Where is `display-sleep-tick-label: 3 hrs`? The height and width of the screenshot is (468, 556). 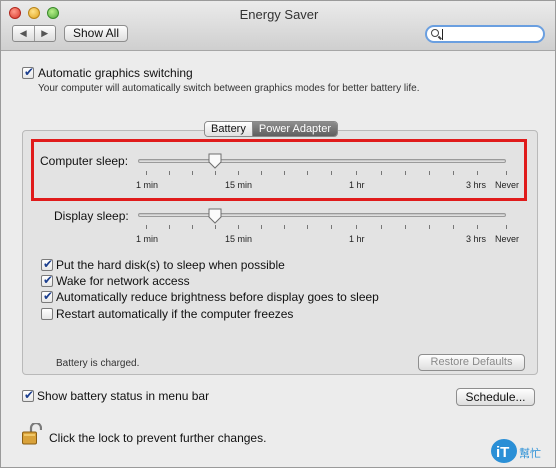 display-sleep-tick-label: 3 hrs is located at coordinates (476, 239).